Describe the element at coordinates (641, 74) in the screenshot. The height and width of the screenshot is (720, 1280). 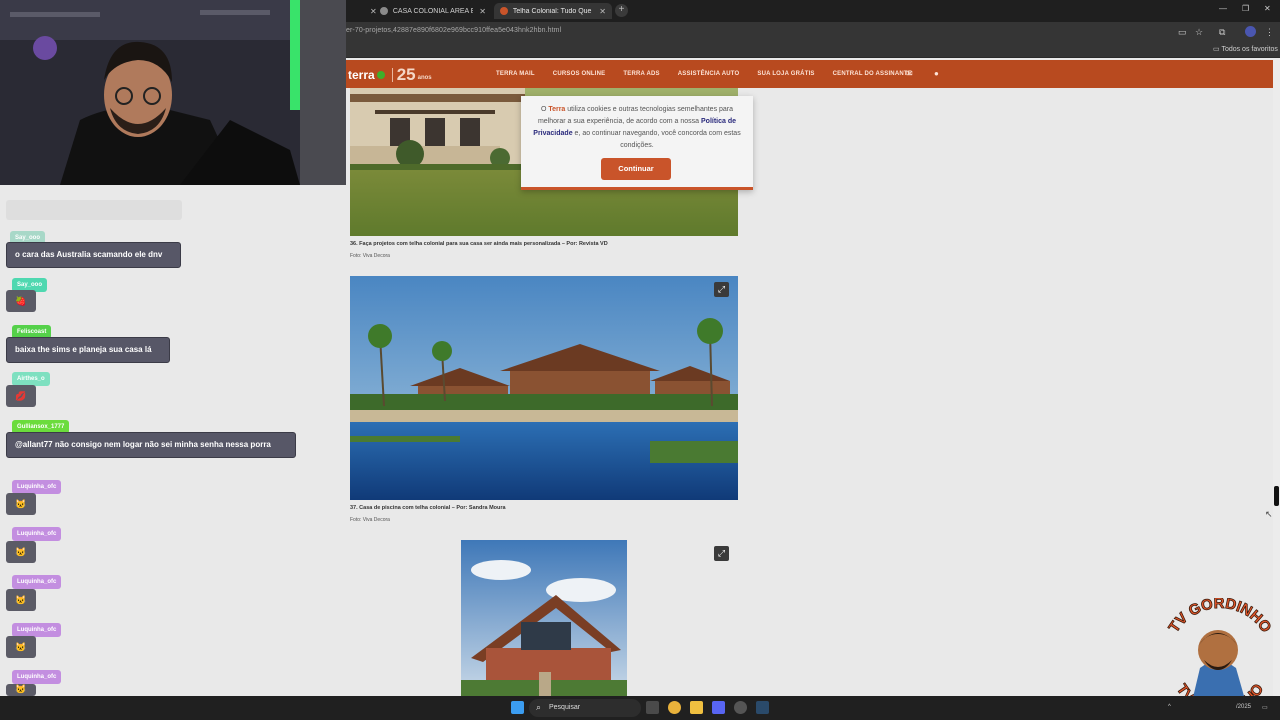
I see `nav-terra-ads: TERRA ADS` at that location.